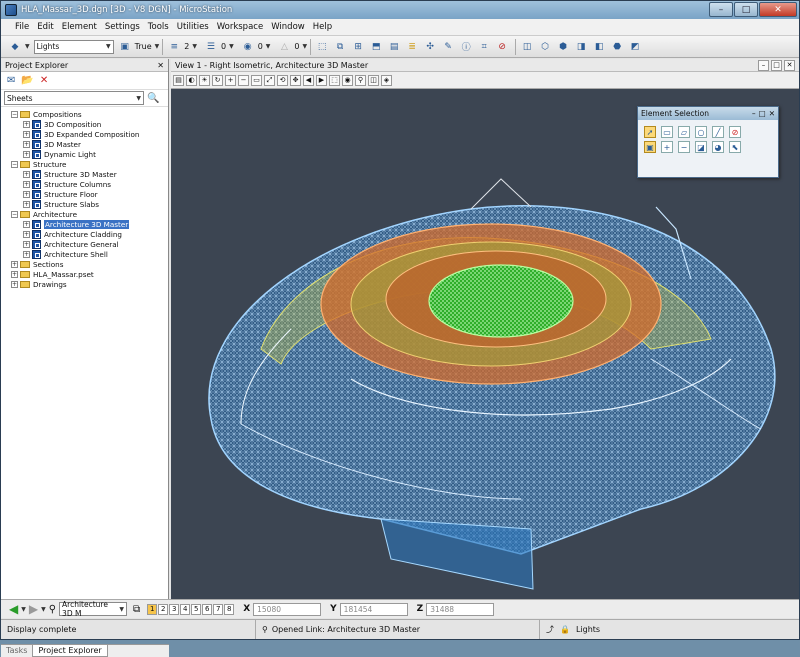 The height and width of the screenshot is (657, 800). I want to click on view-back-icon: ⬣, so click(617, 47).